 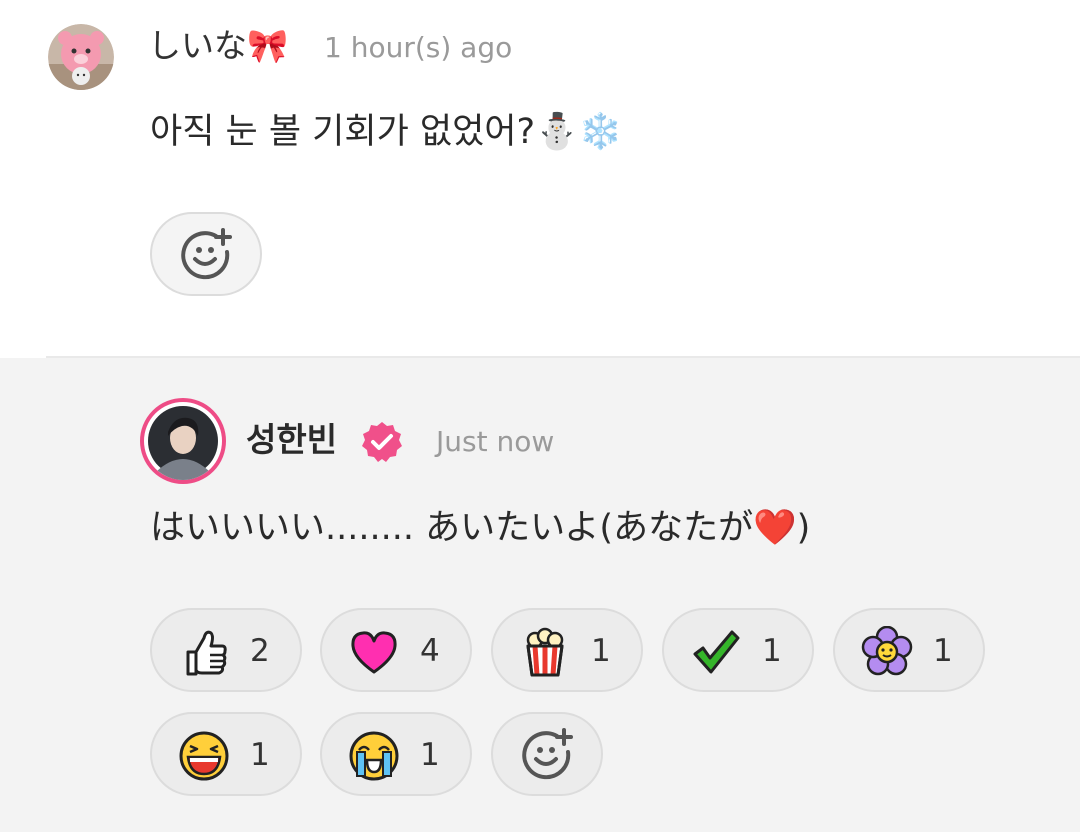 I want to click on comment-text: はいいいい........ あいたいよ(あなたが❤️), so click(x=480, y=528).